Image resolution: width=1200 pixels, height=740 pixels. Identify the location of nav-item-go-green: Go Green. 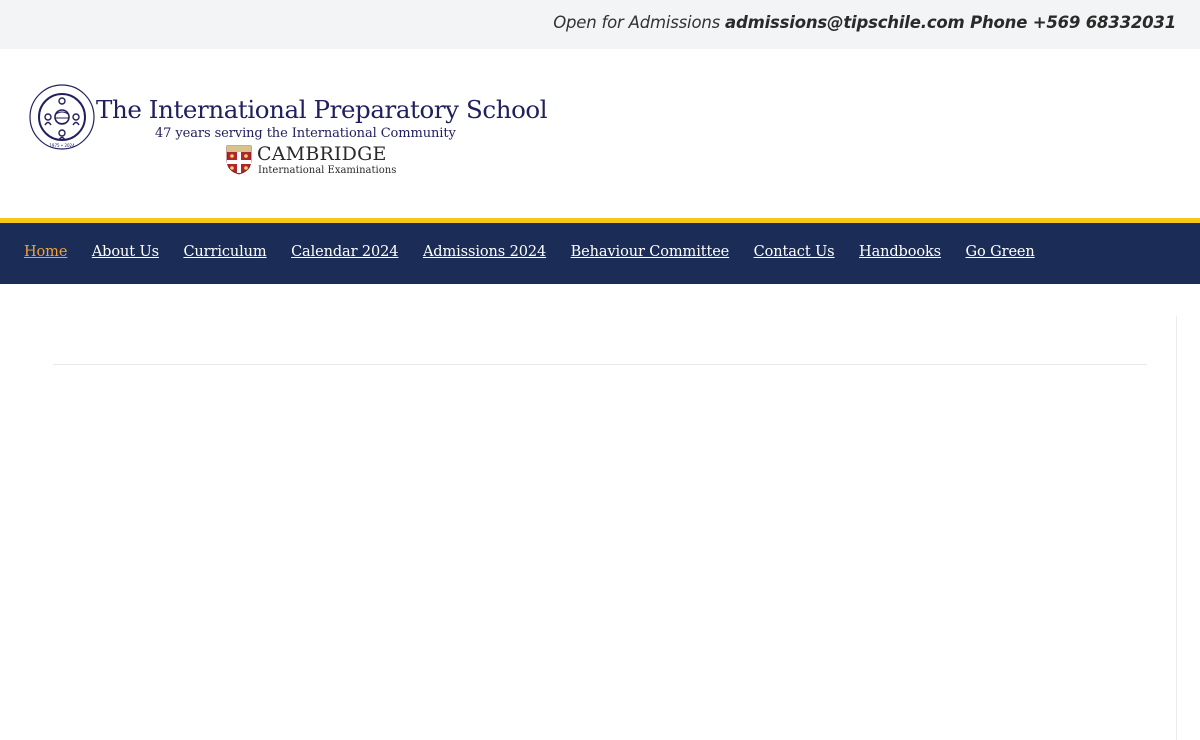
(1000, 252).